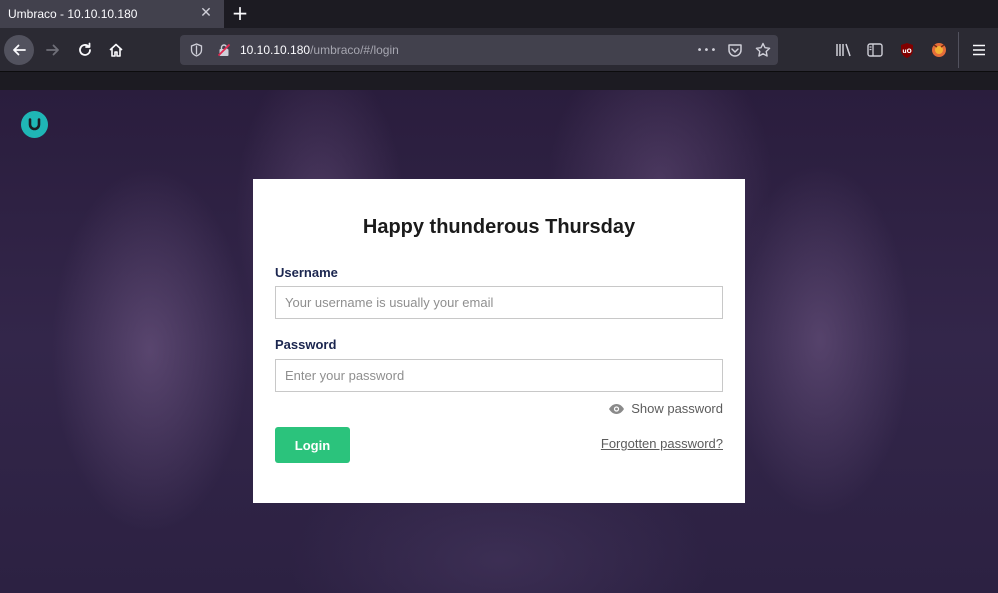 This screenshot has height=593, width=998. I want to click on forward-arrow-icon, so click(52, 50).